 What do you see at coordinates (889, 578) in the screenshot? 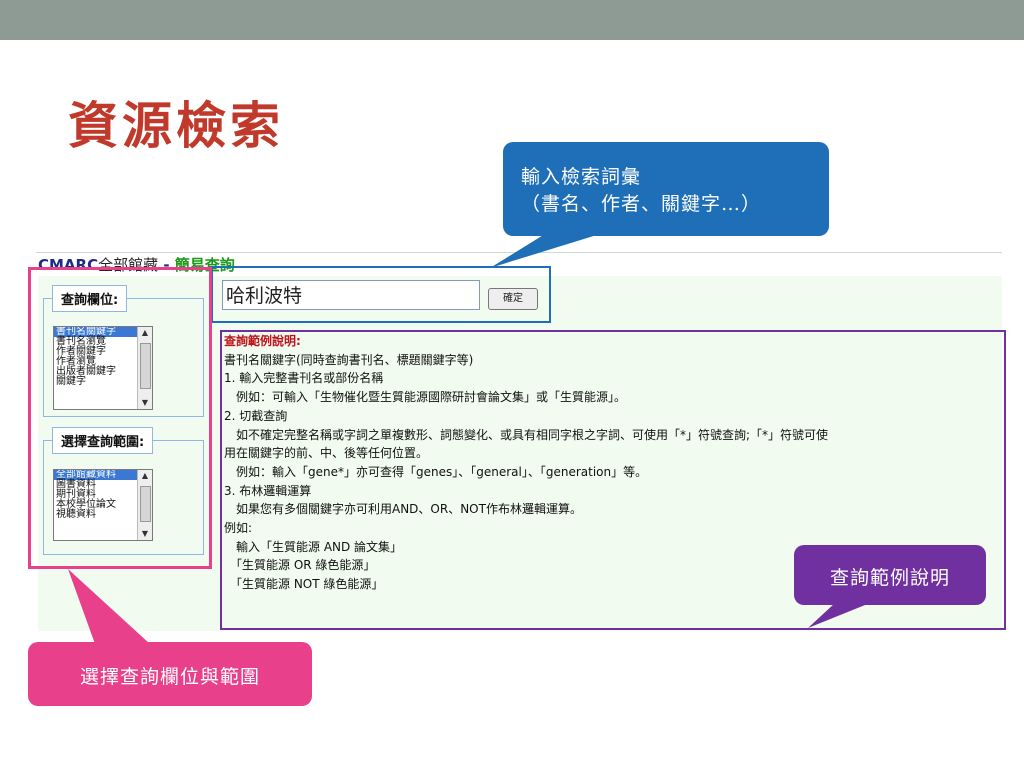
I see `callout-text: 查詢範例說明` at bounding box center [889, 578].